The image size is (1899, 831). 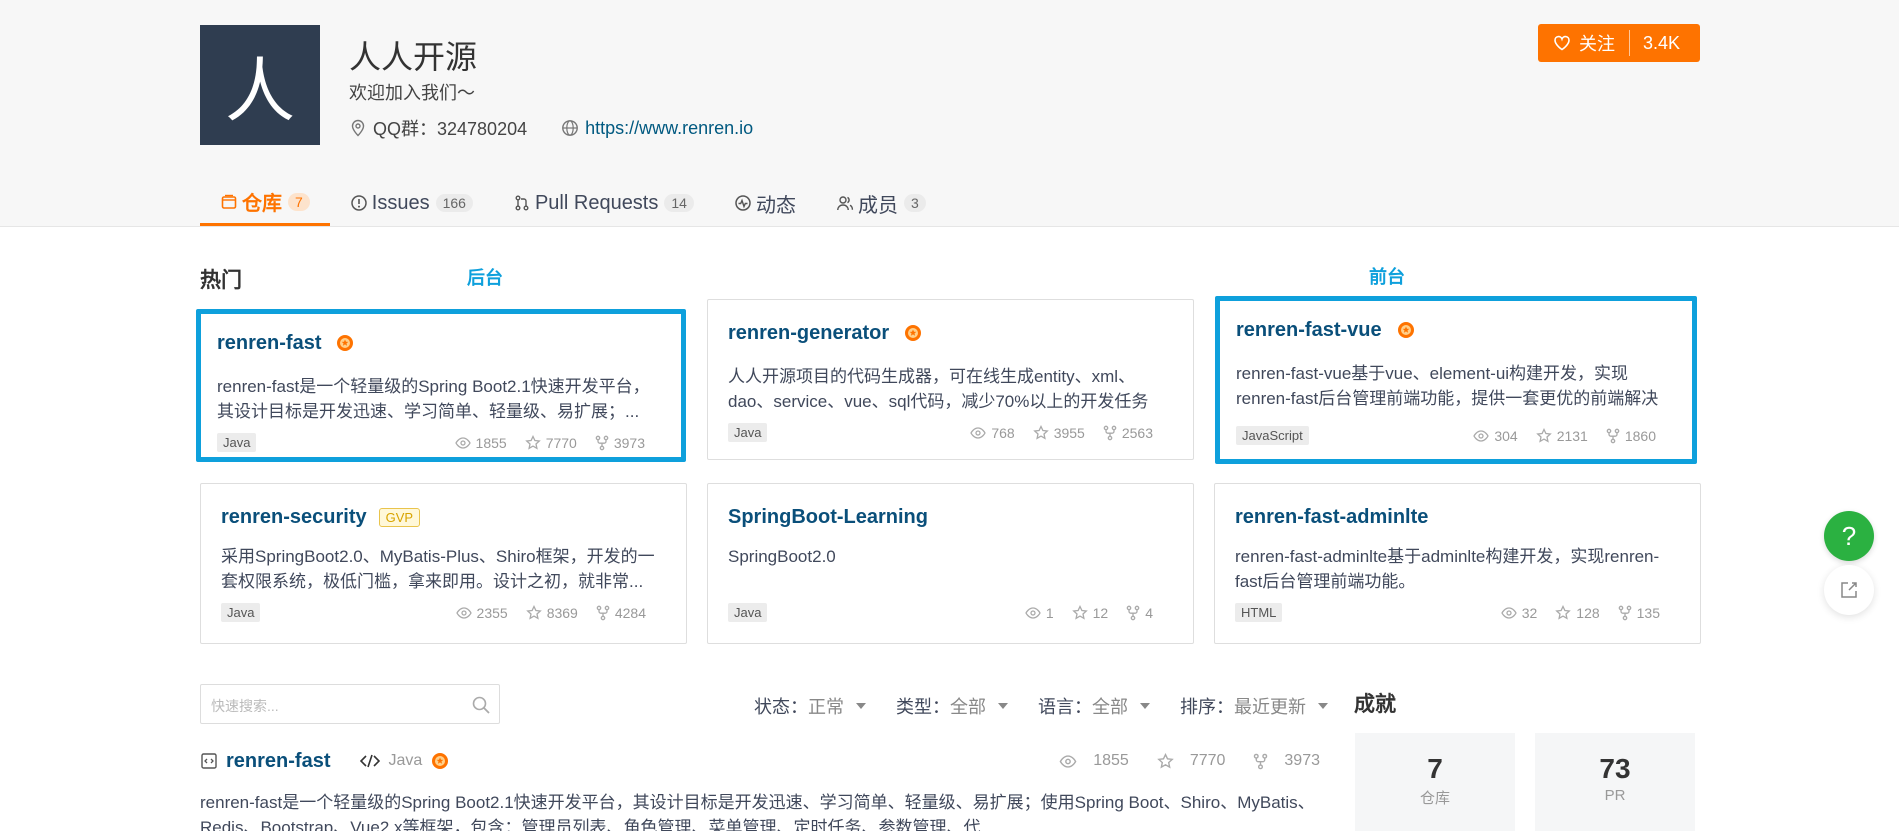 What do you see at coordinates (1270, 707) in the screenshot?
I see `filter-value: 最近更新` at bounding box center [1270, 707].